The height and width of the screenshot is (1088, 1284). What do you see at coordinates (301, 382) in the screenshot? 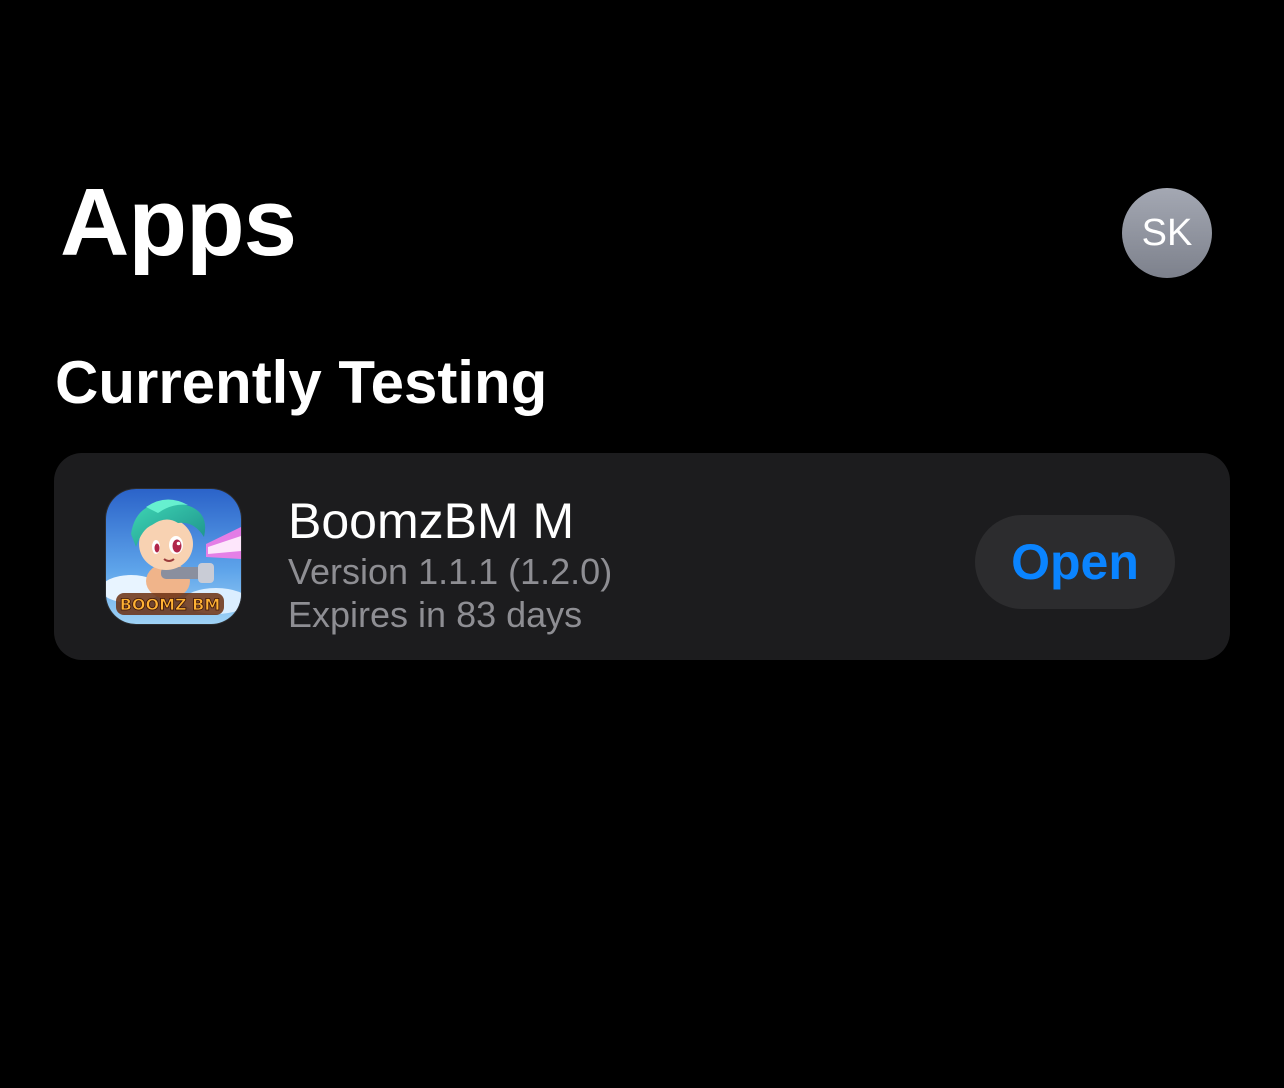
I see `section-title-currently-testing: Currently Testing` at bounding box center [301, 382].